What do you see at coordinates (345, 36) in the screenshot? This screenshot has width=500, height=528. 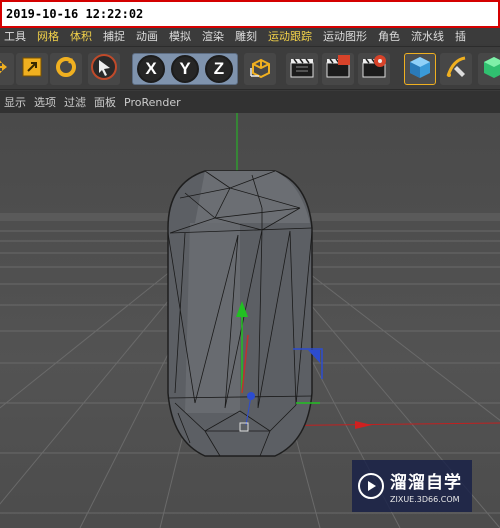 I see `menu-item-mograph: 运动图形` at bounding box center [345, 36].